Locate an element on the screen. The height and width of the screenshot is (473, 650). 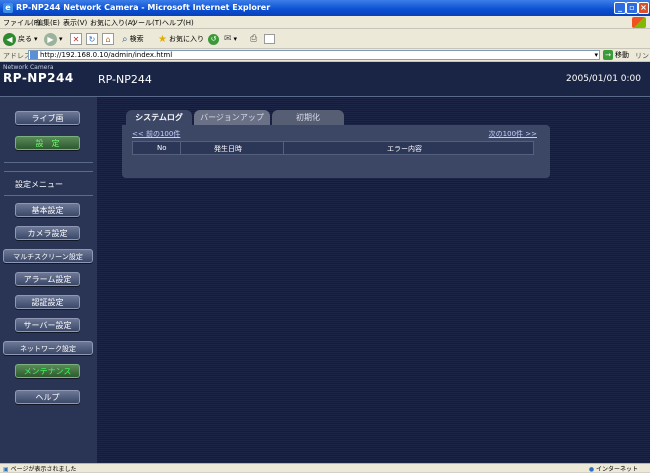
menu-edit: 編集(E) is located at coordinates (48, 23).